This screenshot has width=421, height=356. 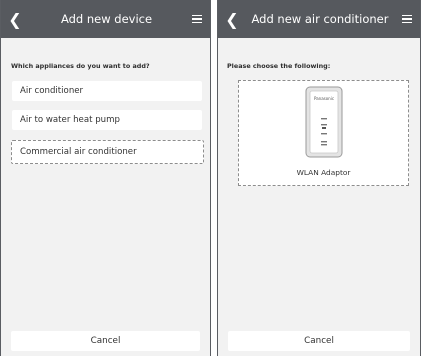 I want to click on app-header: ❮ Add new air conditioner, so click(x=319, y=19).